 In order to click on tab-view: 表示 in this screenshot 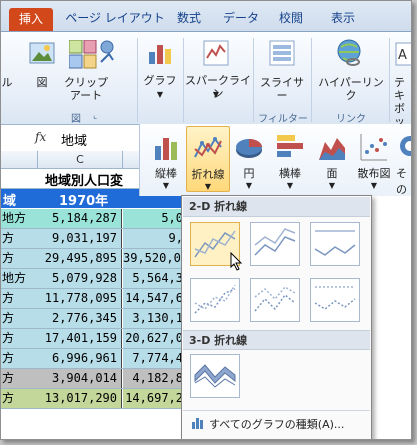, I will do `click(343, 19)`.